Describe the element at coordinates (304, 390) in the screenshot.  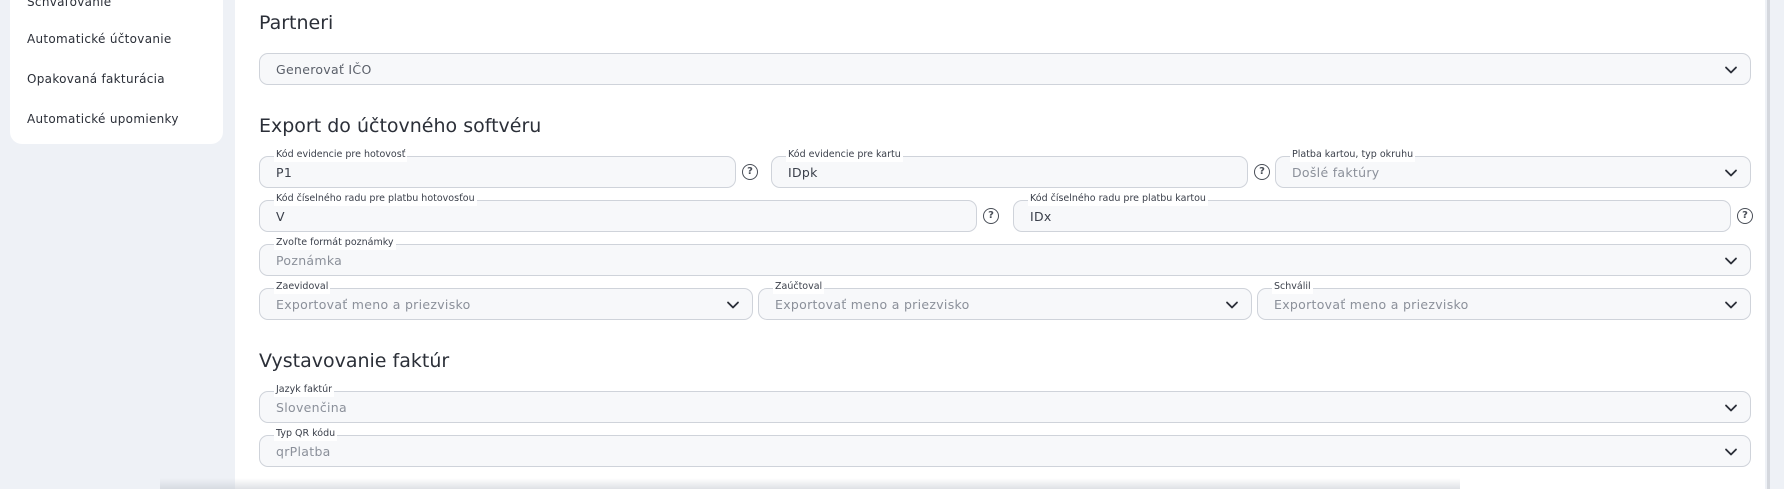
I see `invoice-language-label: Jazyk faktúr` at that location.